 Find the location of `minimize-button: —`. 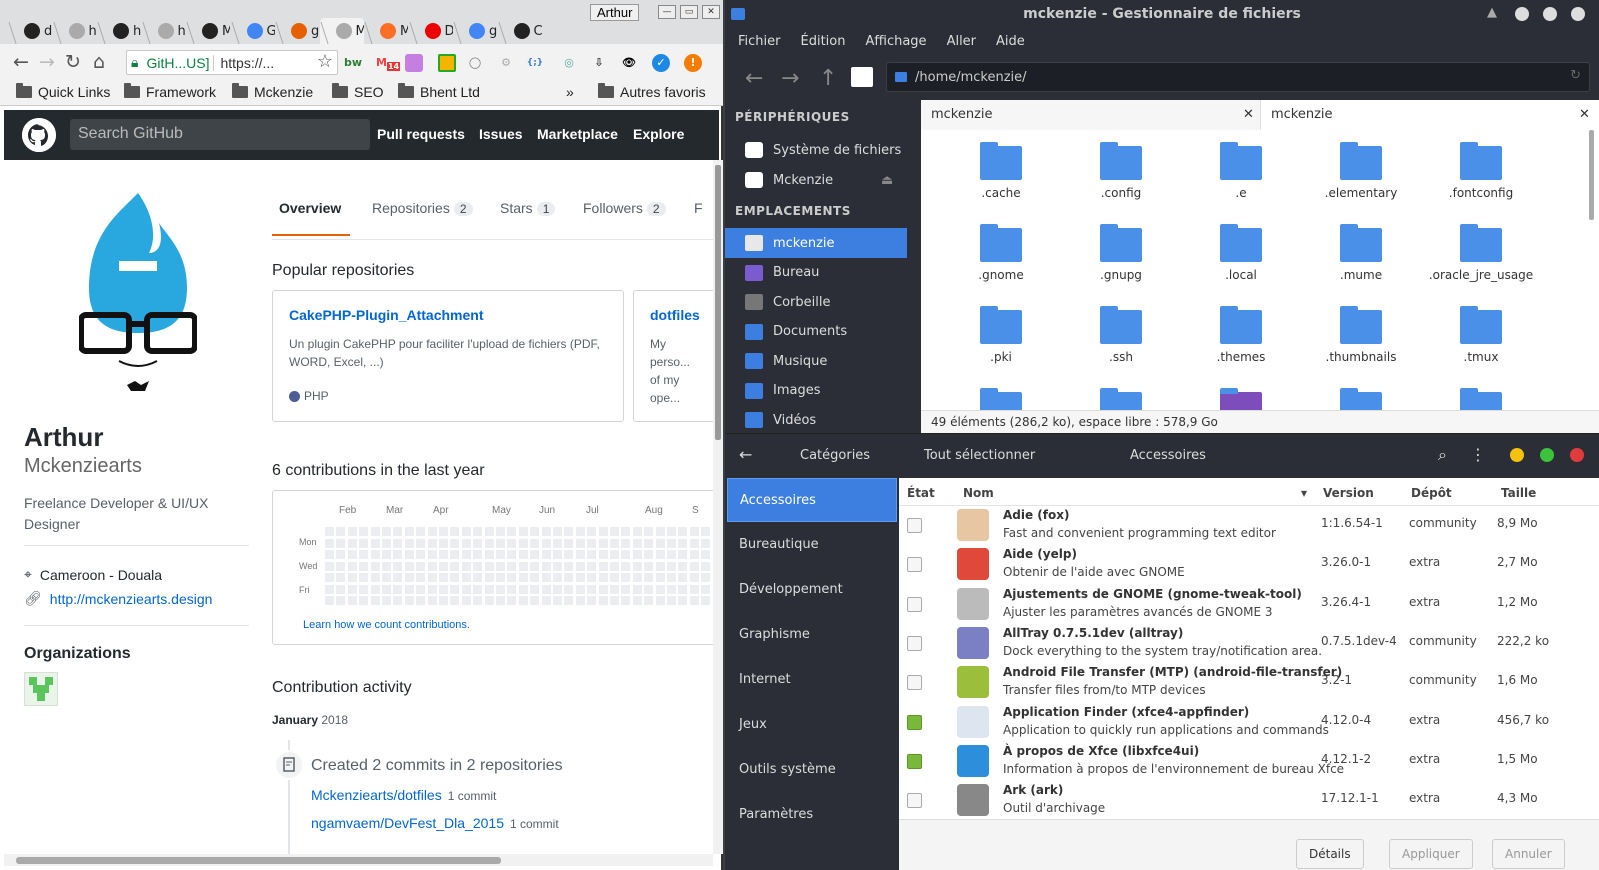

minimize-button: — is located at coordinates (667, 12).